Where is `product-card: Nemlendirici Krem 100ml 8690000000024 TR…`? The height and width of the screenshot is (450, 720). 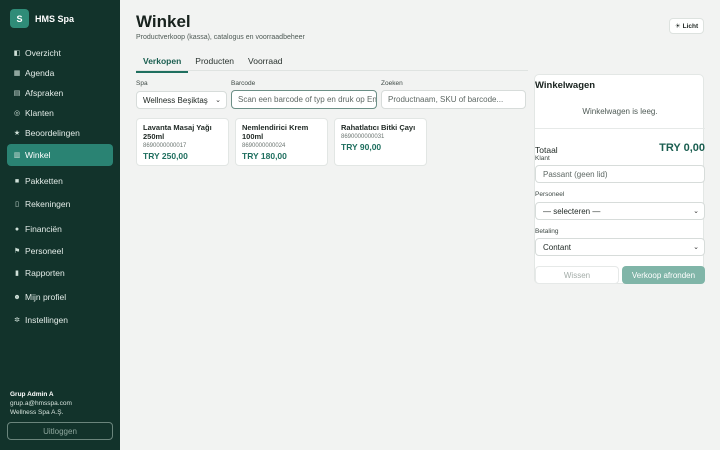
product-card: Nemlendirici Krem 100ml 8690000000024 TR… is located at coordinates (281, 142).